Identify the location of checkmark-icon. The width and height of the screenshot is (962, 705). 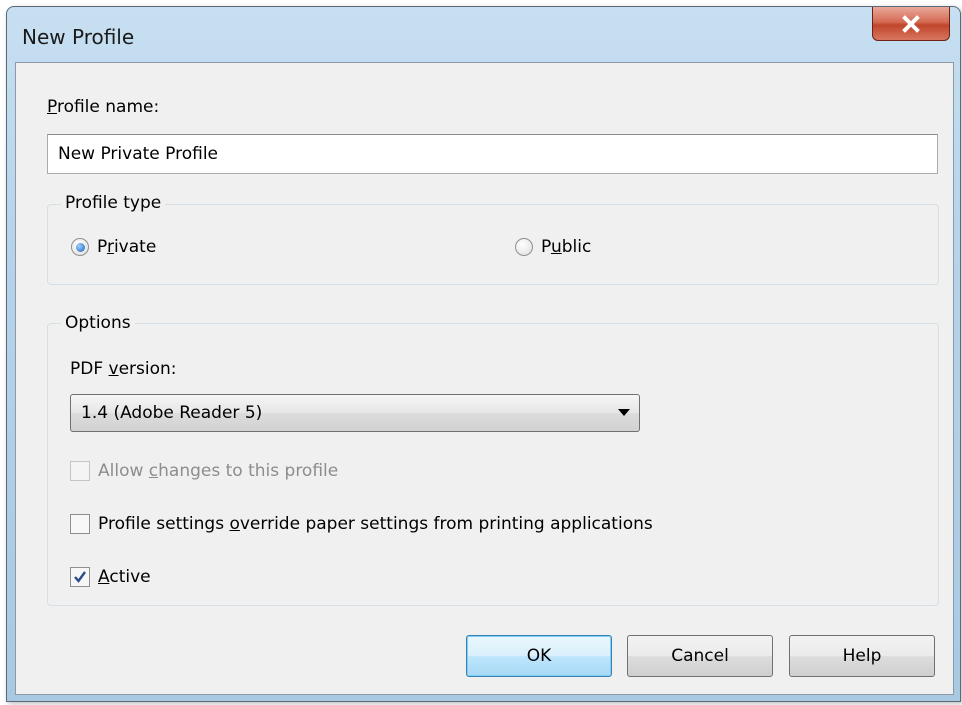
(80, 577).